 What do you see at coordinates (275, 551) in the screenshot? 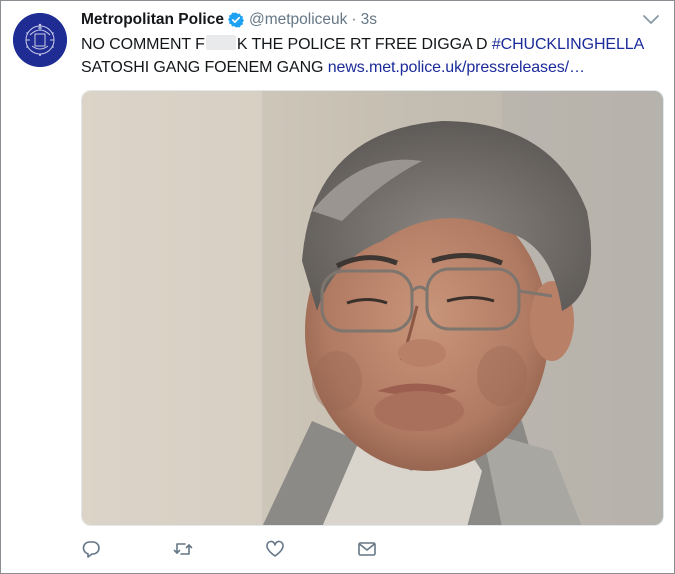
I see `heart-icon` at bounding box center [275, 551].